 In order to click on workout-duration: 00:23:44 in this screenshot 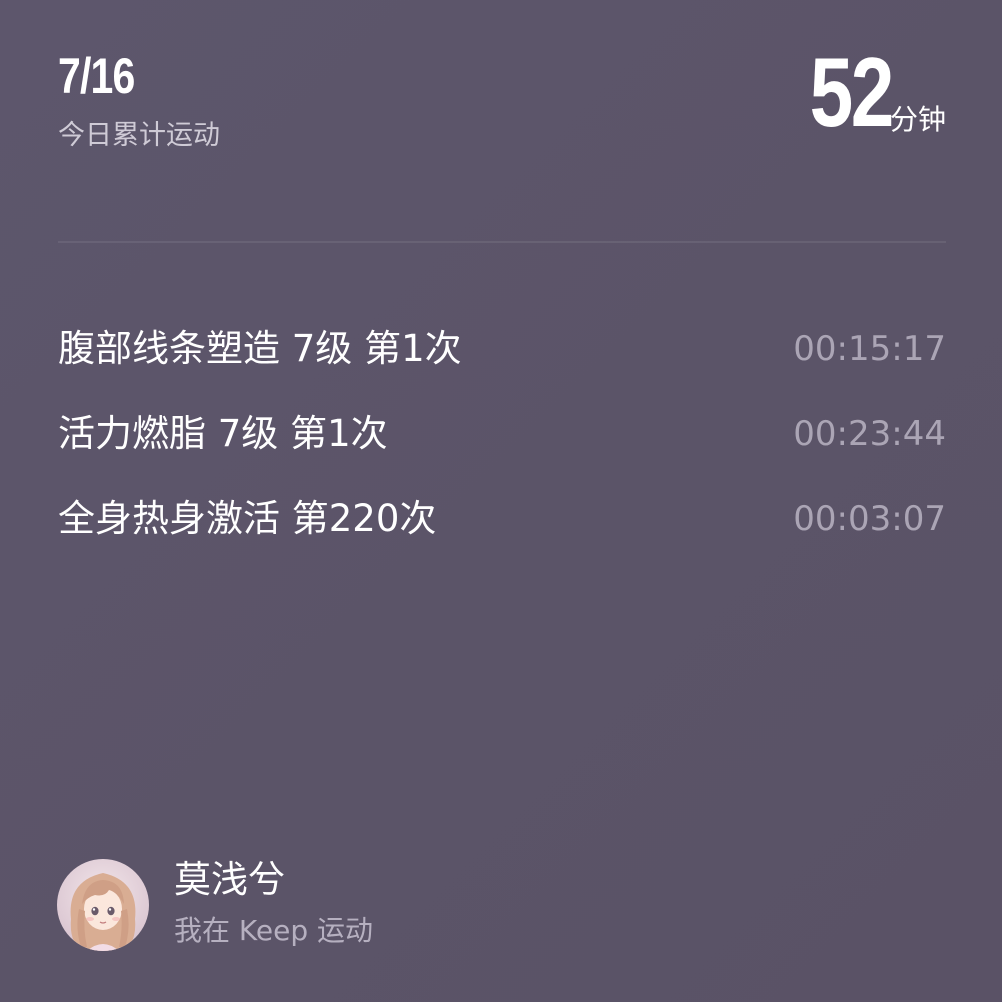, I will do `click(869, 433)`.